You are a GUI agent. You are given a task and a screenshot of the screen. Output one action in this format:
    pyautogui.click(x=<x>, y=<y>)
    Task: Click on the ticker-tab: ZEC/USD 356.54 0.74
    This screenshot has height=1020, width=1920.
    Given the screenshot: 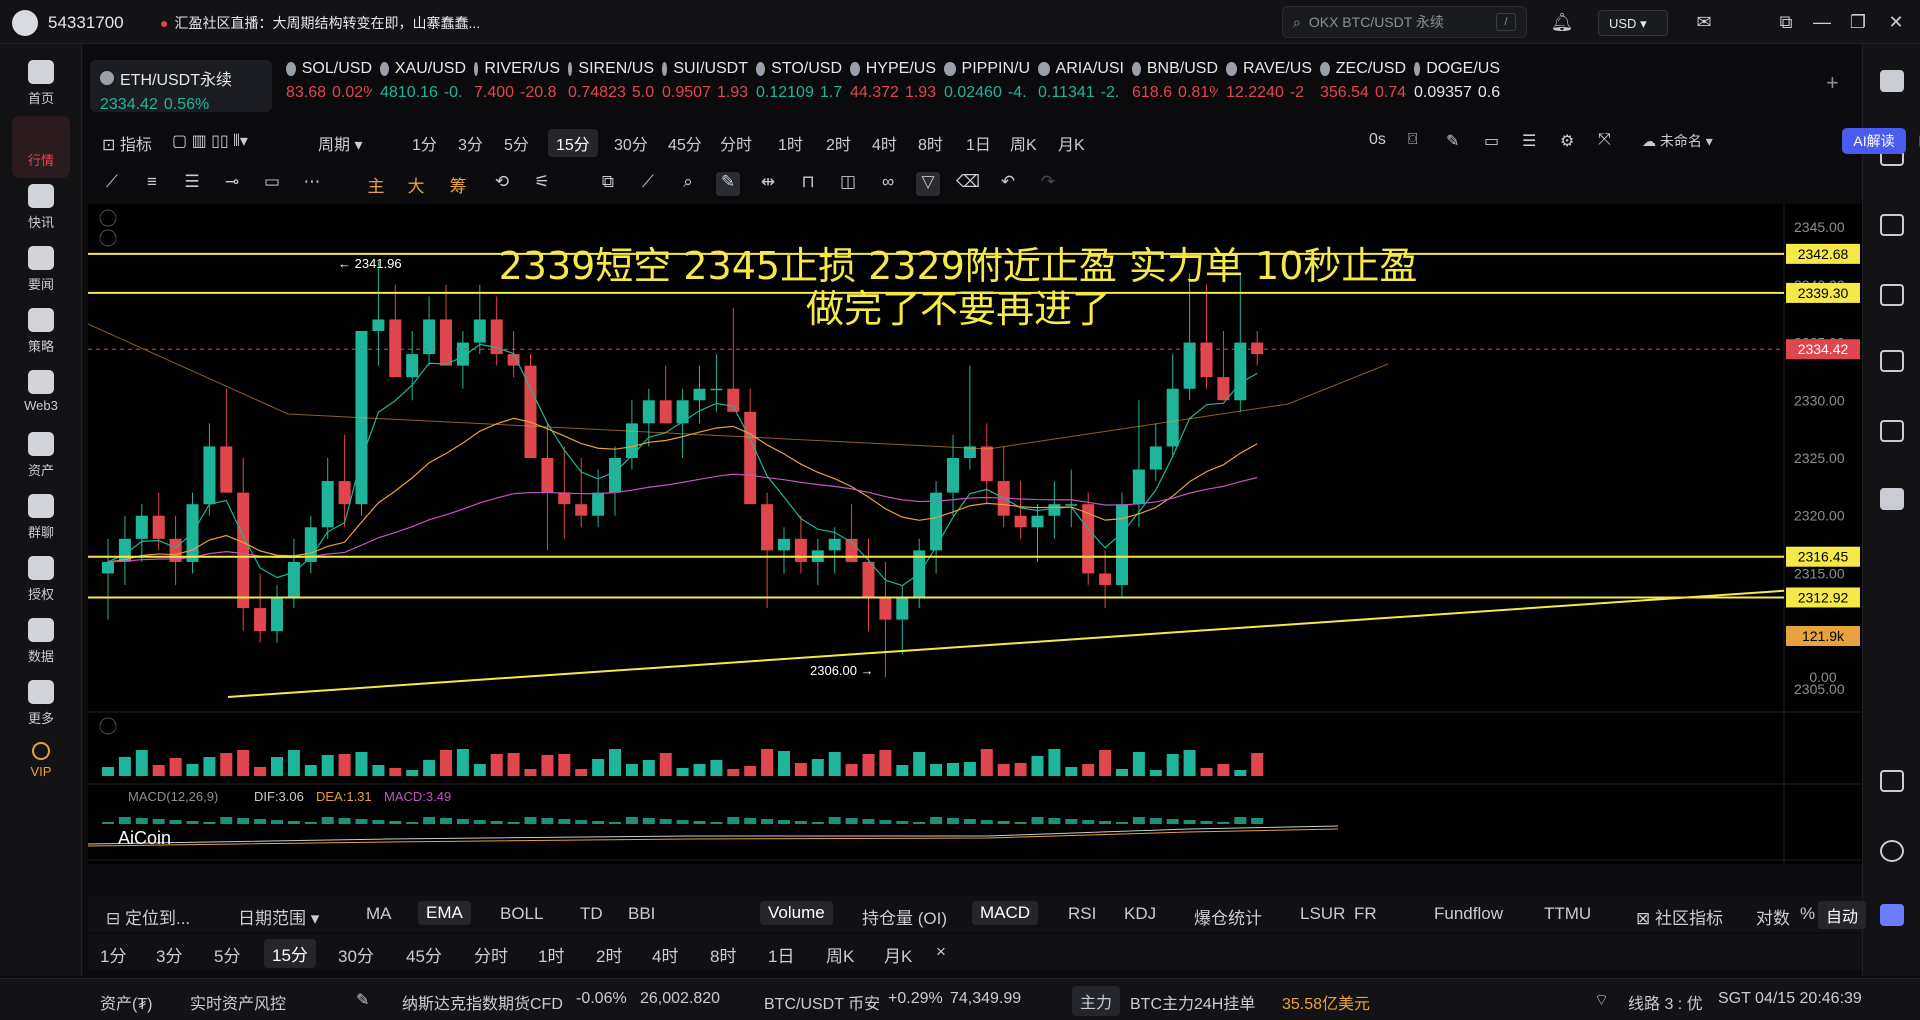 What is the action you would take?
    pyautogui.click(x=1363, y=86)
    